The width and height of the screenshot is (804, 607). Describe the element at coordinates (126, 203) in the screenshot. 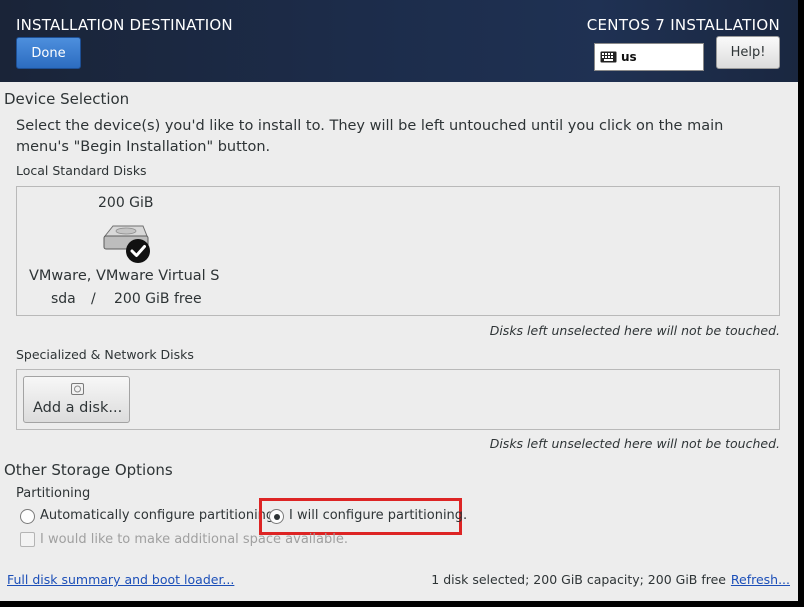

I see `disk-size: 200 GiB` at that location.